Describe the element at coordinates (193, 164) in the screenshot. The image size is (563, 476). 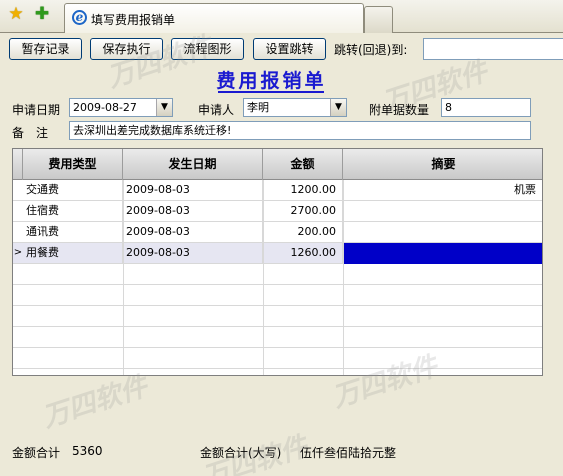
I see `column-header-date: 发生日期` at that location.